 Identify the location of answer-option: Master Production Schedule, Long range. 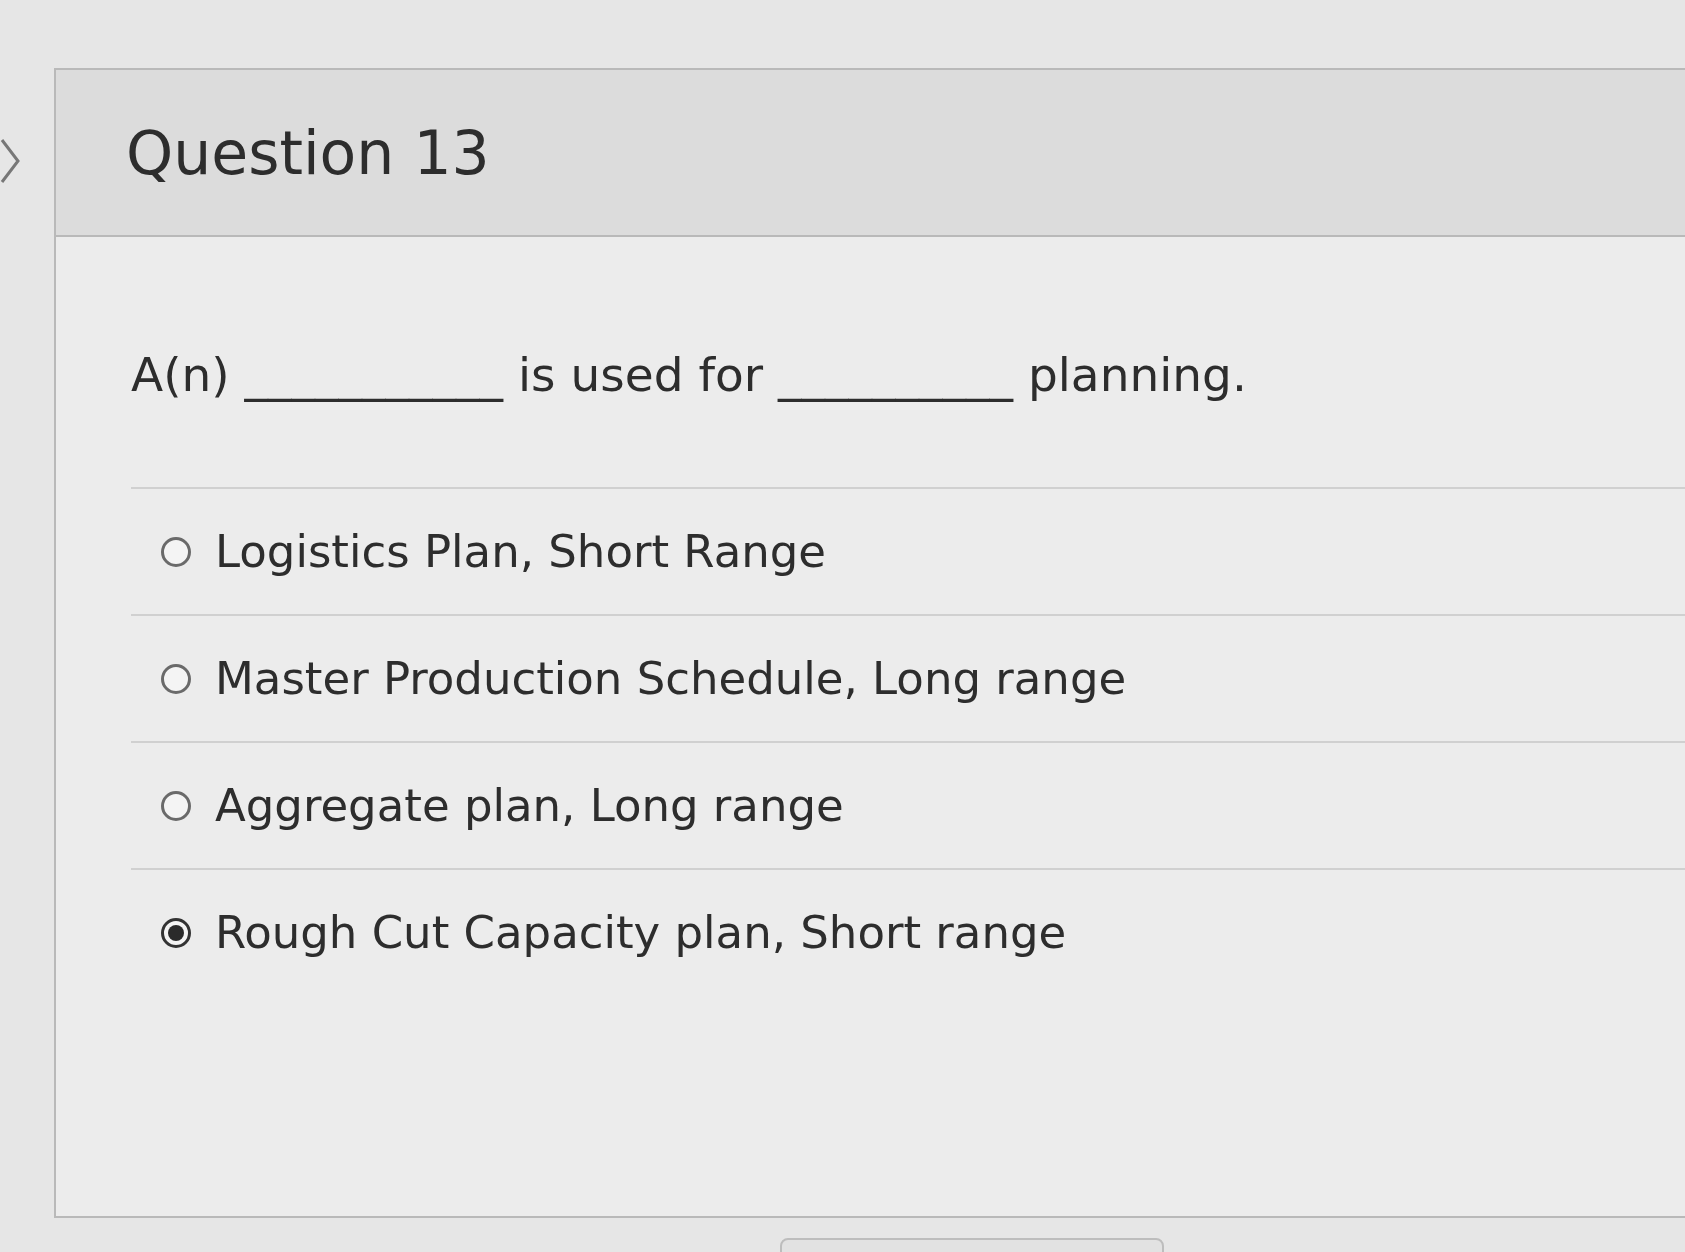
(908, 677).